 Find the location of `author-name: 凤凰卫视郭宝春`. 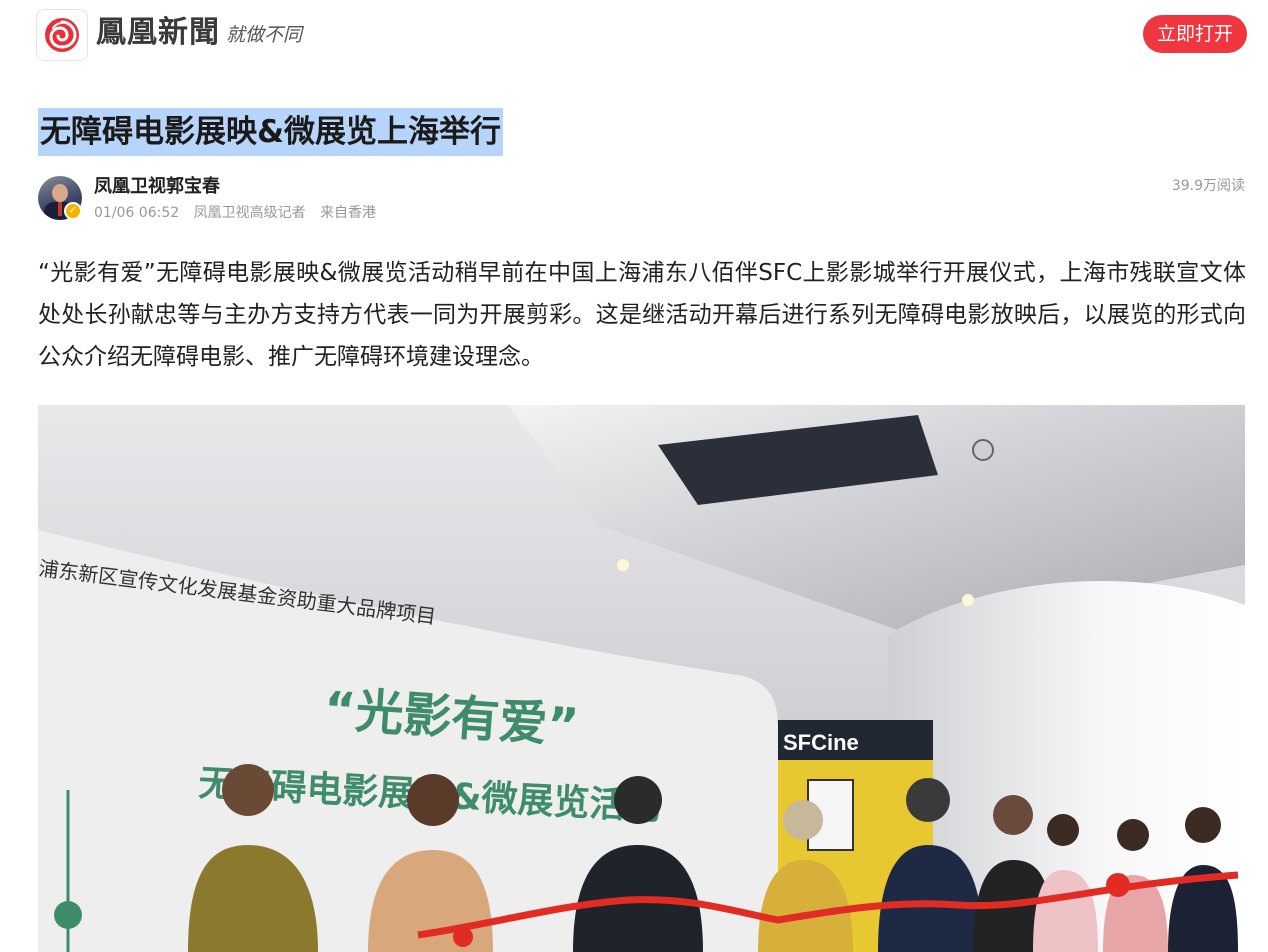

author-name: 凤凰卫视郭宝春 is located at coordinates (157, 187).